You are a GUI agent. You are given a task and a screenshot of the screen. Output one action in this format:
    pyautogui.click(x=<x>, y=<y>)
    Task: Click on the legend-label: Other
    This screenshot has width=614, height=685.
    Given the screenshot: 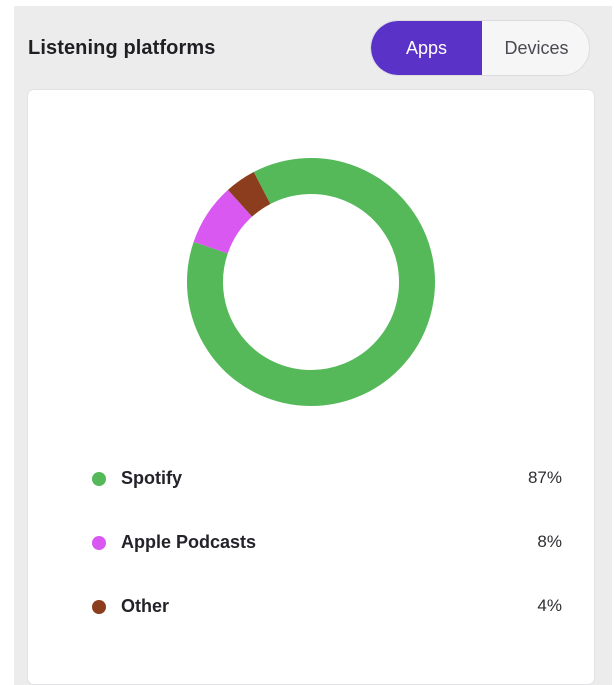 What is the action you would take?
    pyautogui.click(x=145, y=606)
    